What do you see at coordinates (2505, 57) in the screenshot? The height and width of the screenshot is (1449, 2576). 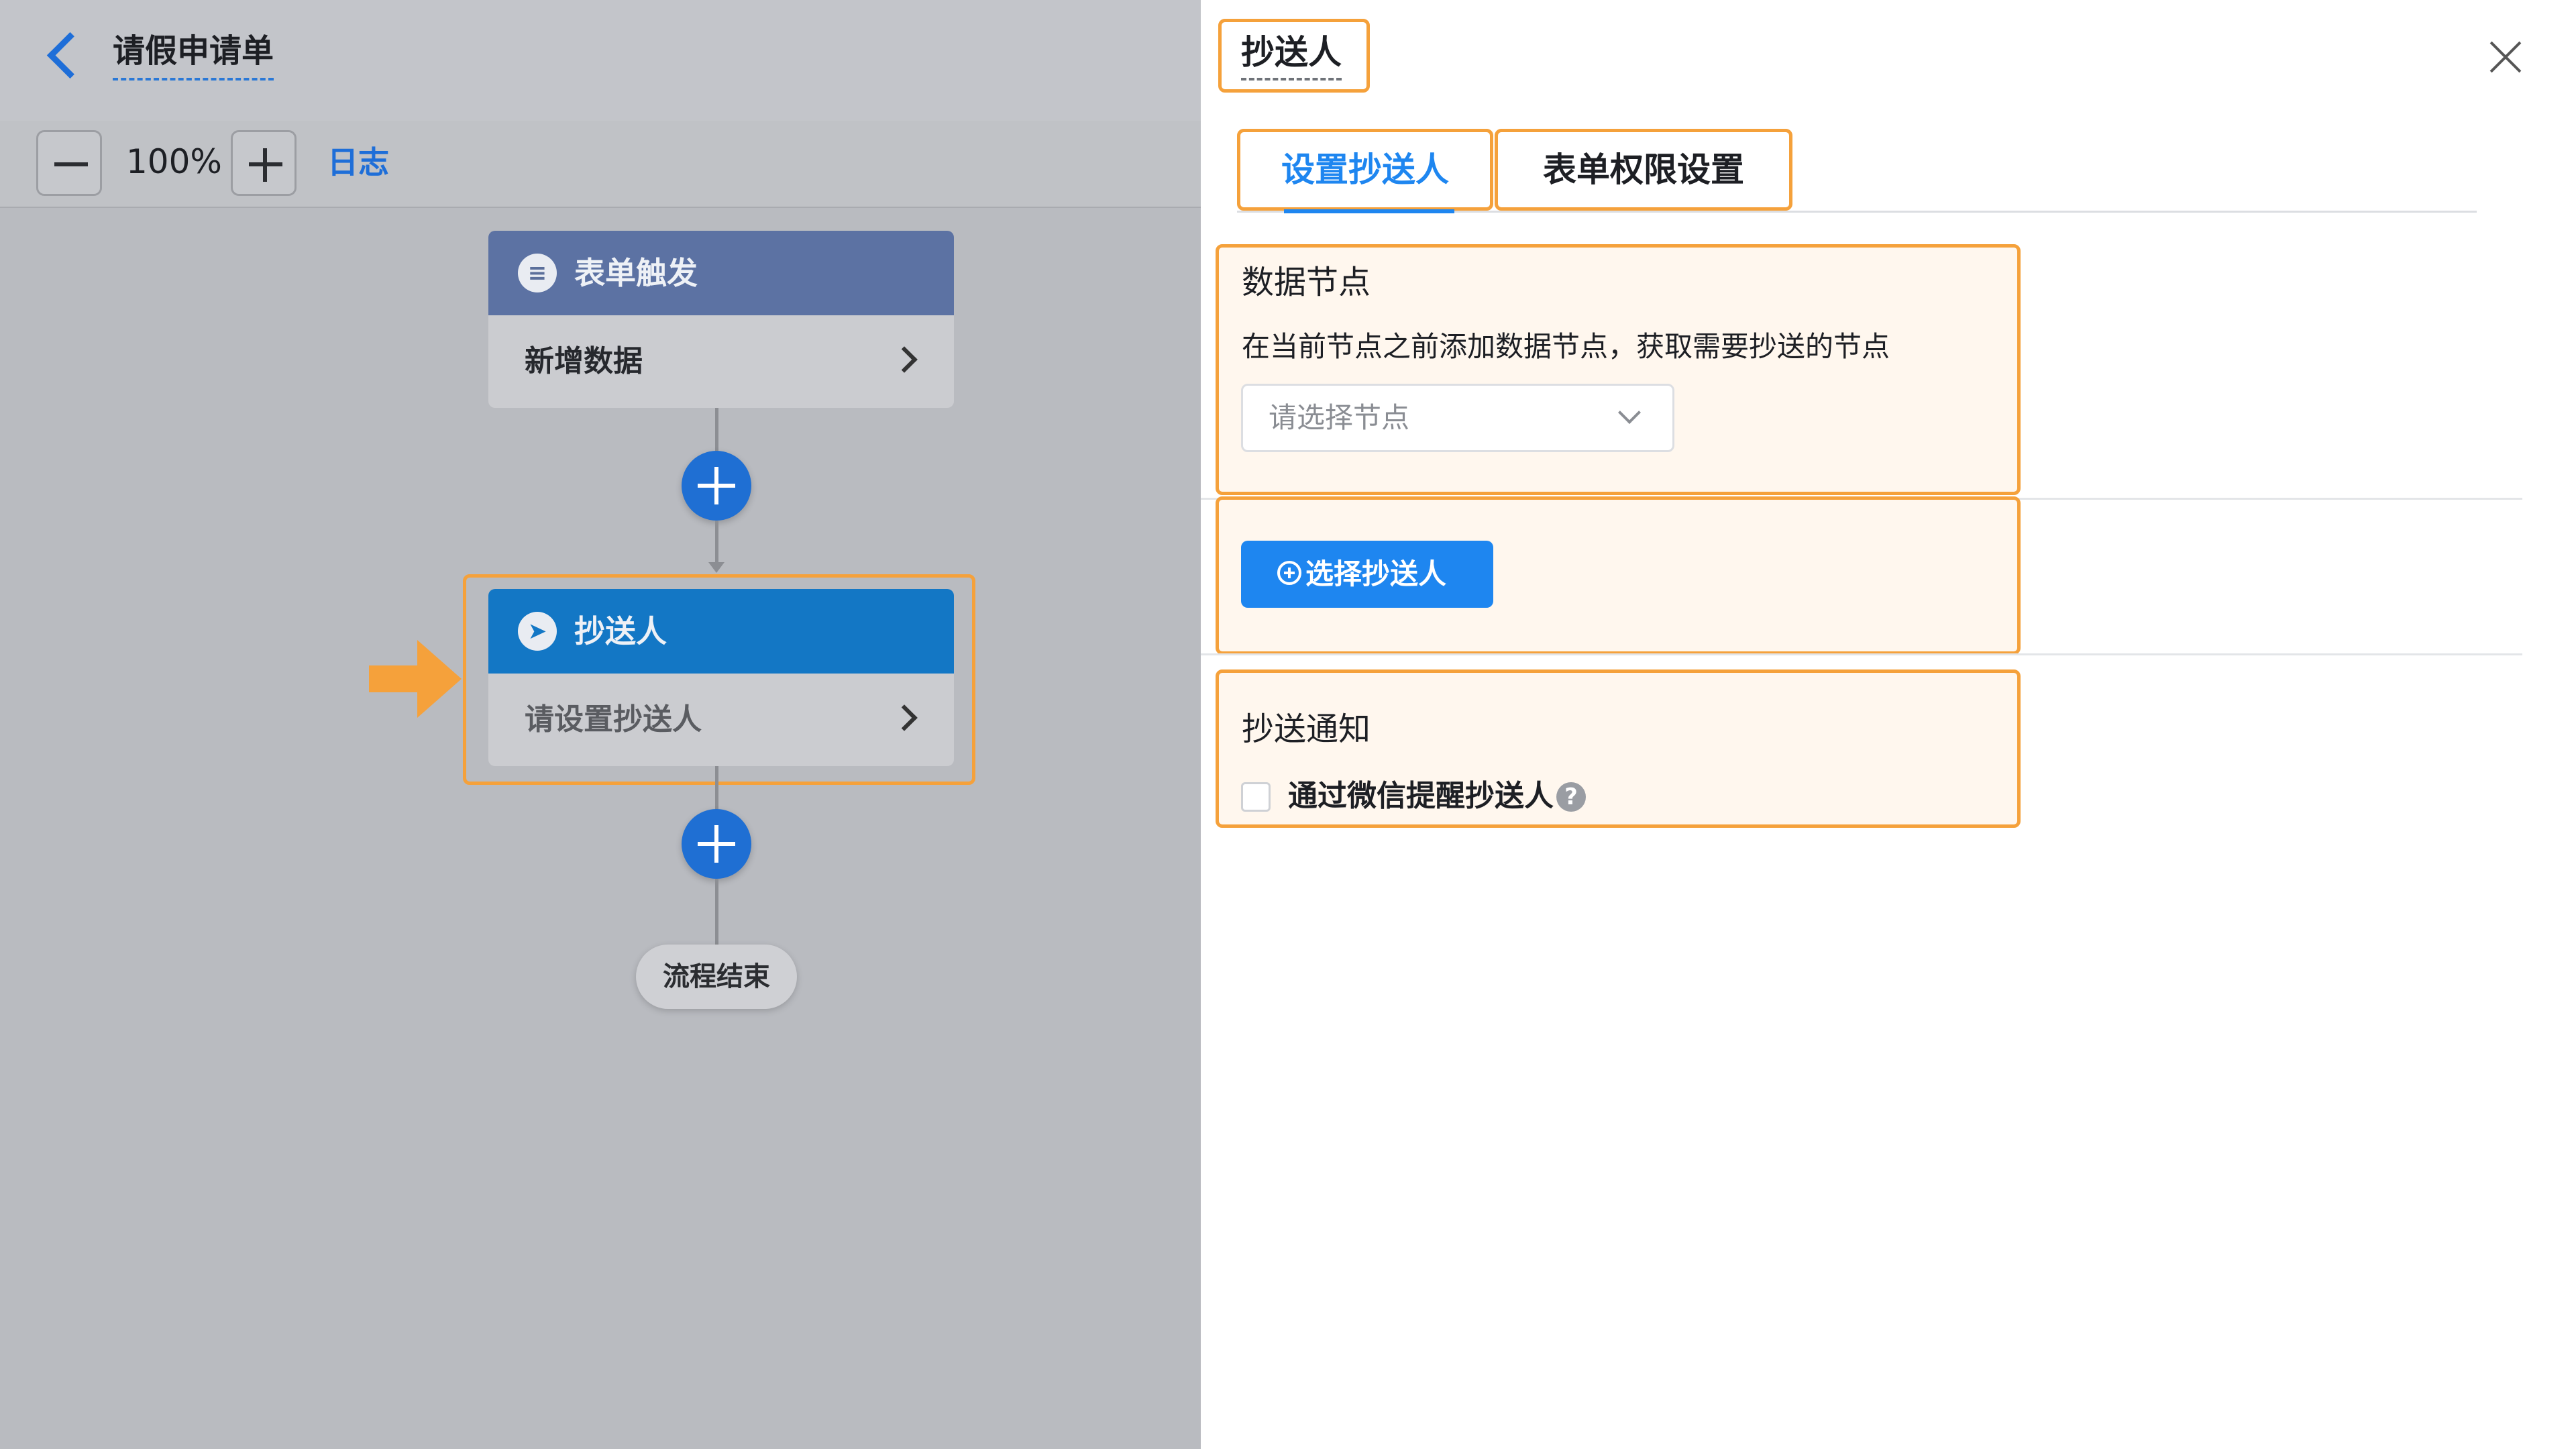 I see `close-icon` at bounding box center [2505, 57].